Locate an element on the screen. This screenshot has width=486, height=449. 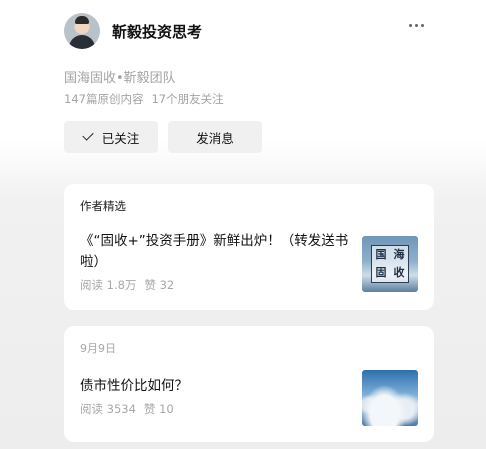
featured-article-thumbnail: 国 海 固 收 is located at coordinates (390, 264).